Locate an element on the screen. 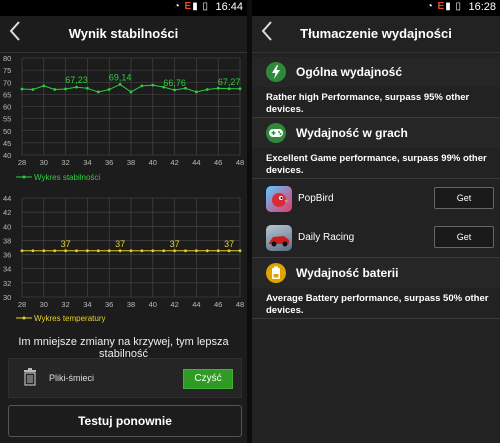 Image resolution: width=500 pixels, height=443 pixels. y-tick-label: 34 is located at coordinates (7, 269).